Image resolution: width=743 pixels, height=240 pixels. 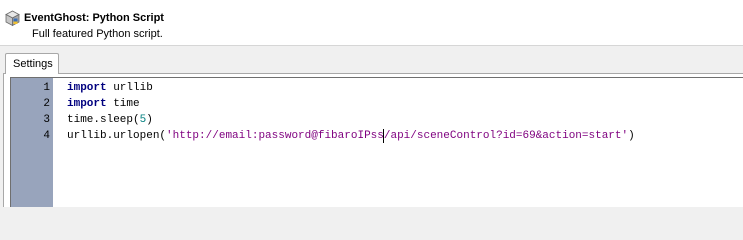 I want to click on tab-settings-label: Settings, so click(x=33, y=64).